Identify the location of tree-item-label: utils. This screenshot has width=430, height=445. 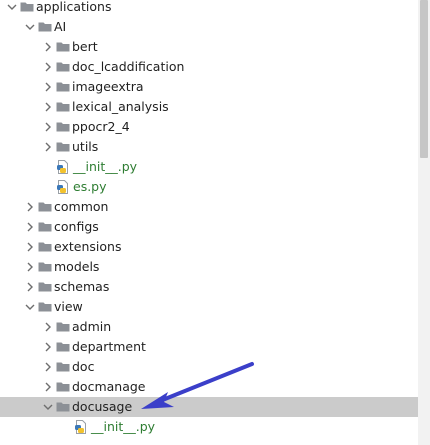
(85, 146).